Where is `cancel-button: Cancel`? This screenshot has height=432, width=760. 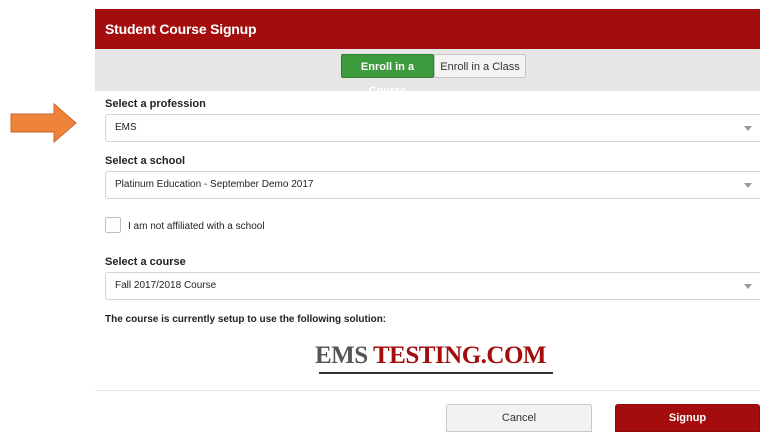 cancel-button: Cancel is located at coordinates (519, 418).